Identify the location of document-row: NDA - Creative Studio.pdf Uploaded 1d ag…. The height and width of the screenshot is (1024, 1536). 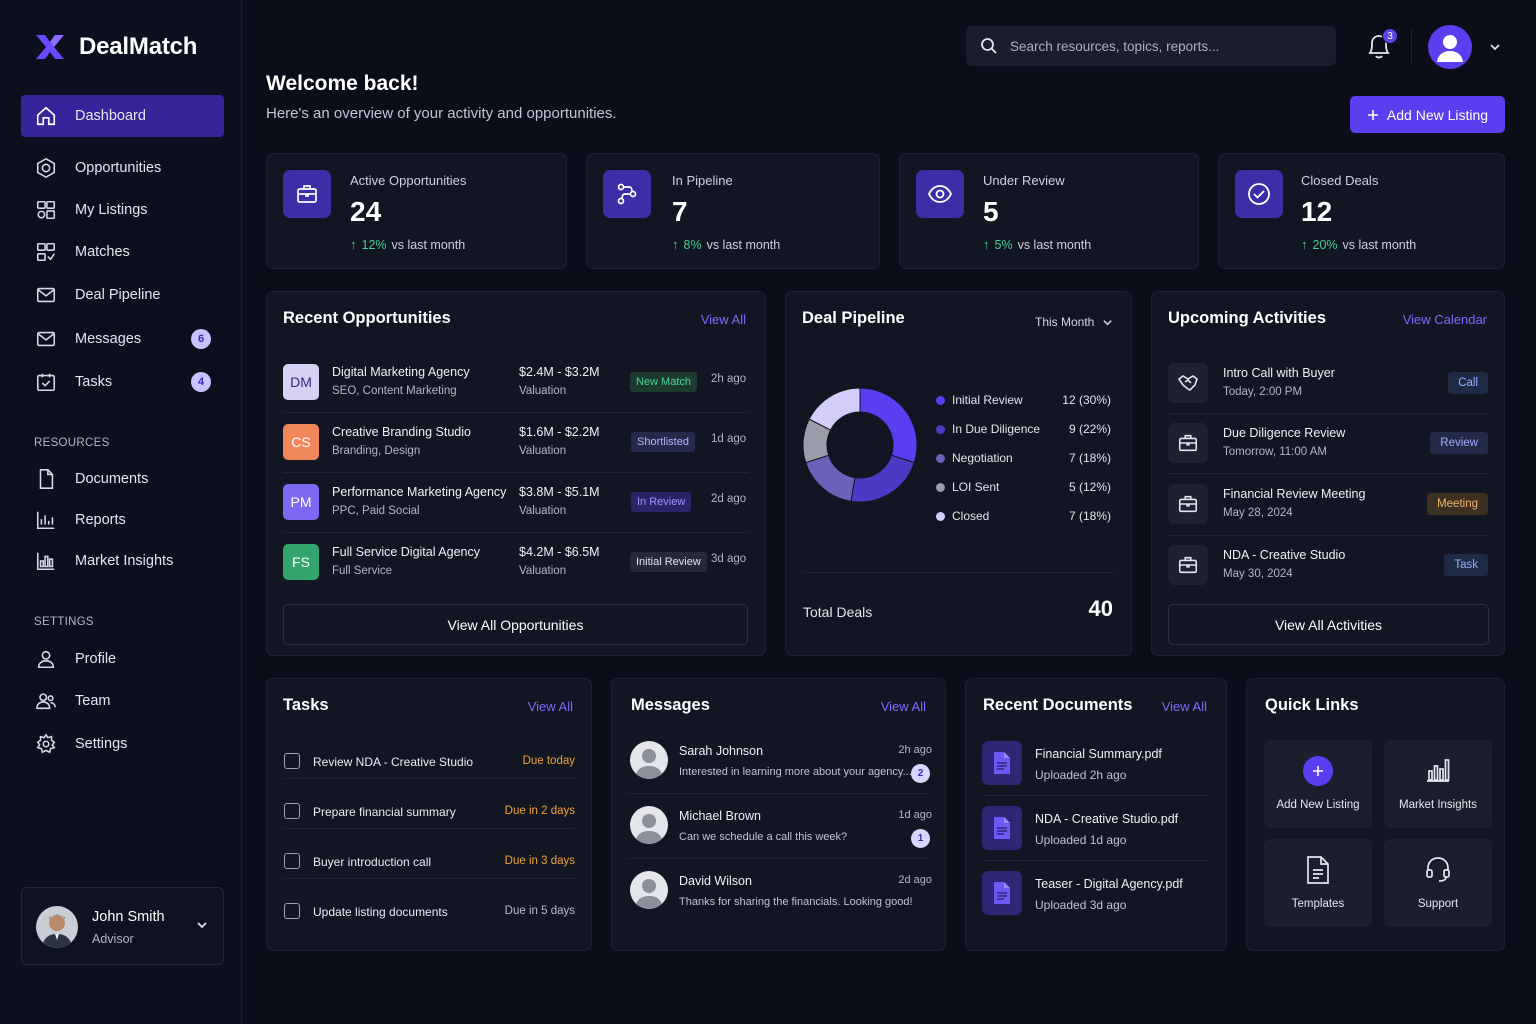
(1095, 829).